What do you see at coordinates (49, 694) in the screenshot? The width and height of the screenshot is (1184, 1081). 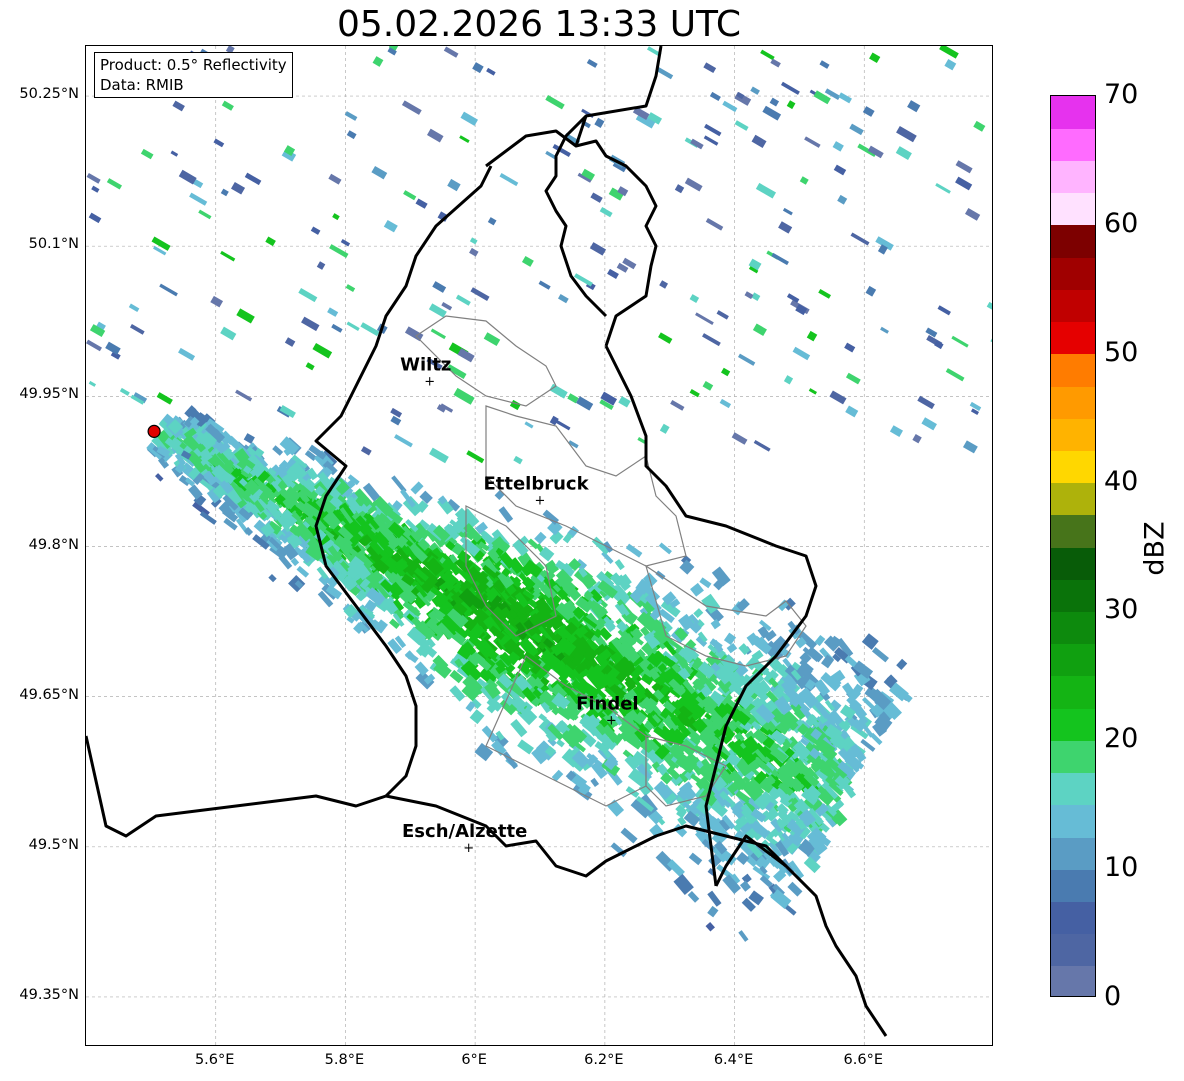 I see `lat-tick-label: 49.65°N` at bounding box center [49, 694].